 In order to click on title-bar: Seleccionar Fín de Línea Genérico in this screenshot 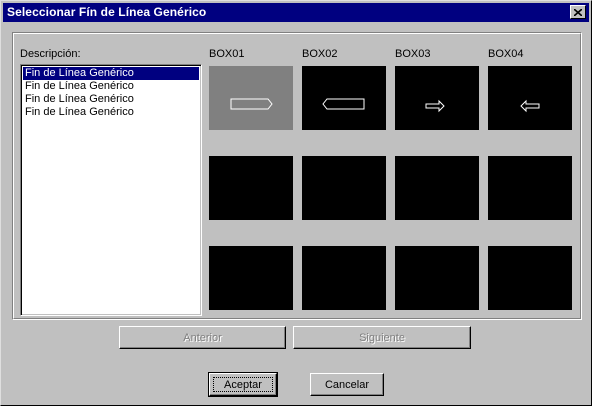, I will do `click(296, 12)`.